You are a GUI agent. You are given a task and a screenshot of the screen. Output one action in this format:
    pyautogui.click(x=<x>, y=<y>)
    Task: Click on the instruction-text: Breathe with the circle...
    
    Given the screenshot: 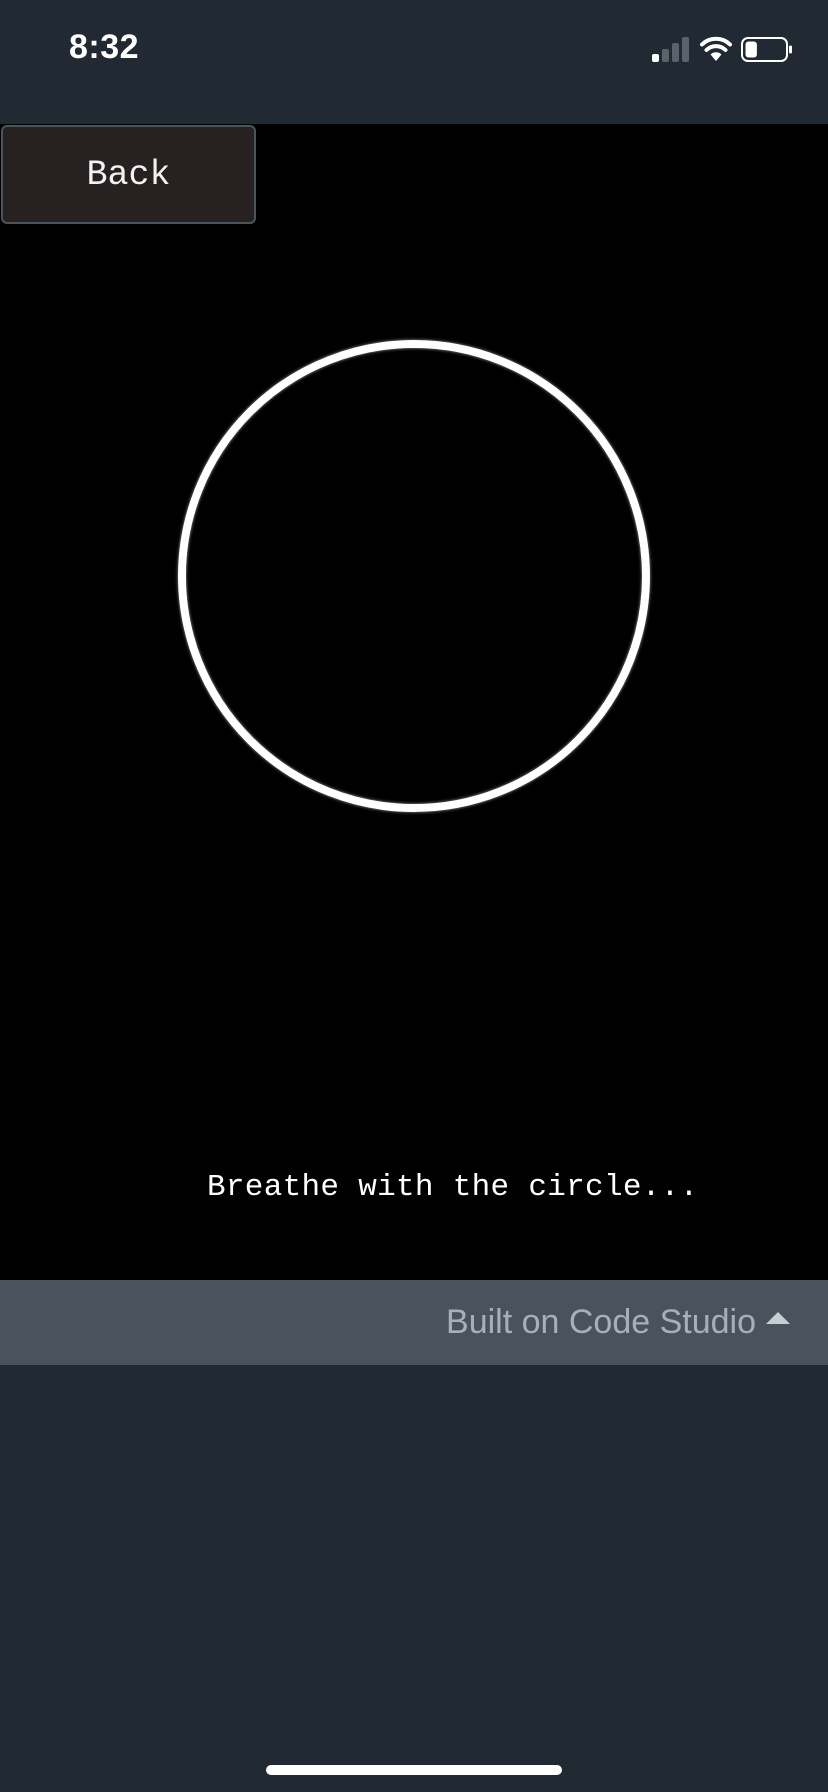 What is the action you would take?
    pyautogui.click(x=453, y=1187)
    